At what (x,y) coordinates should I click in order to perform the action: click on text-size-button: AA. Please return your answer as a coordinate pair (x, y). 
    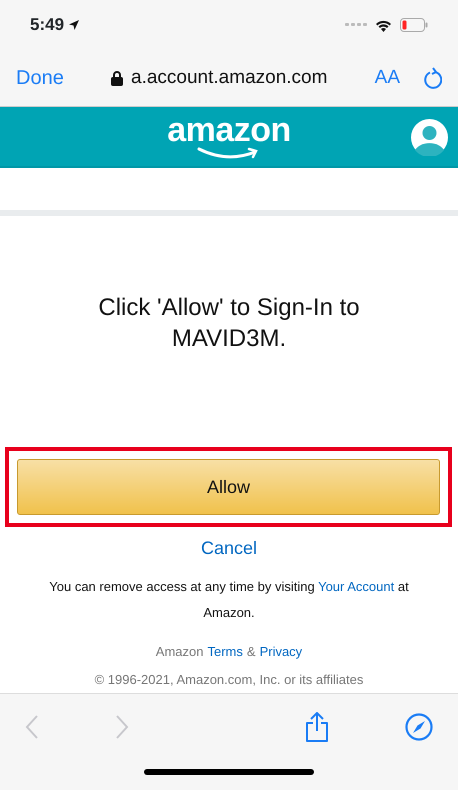
    Looking at the image, I should click on (387, 78).